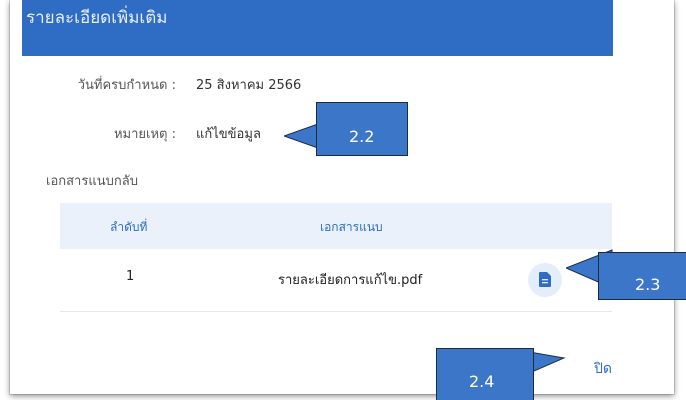 The width and height of the screenshot is (686, 400). I want to click on callout-2-2: 2.2, so click(362, 129).